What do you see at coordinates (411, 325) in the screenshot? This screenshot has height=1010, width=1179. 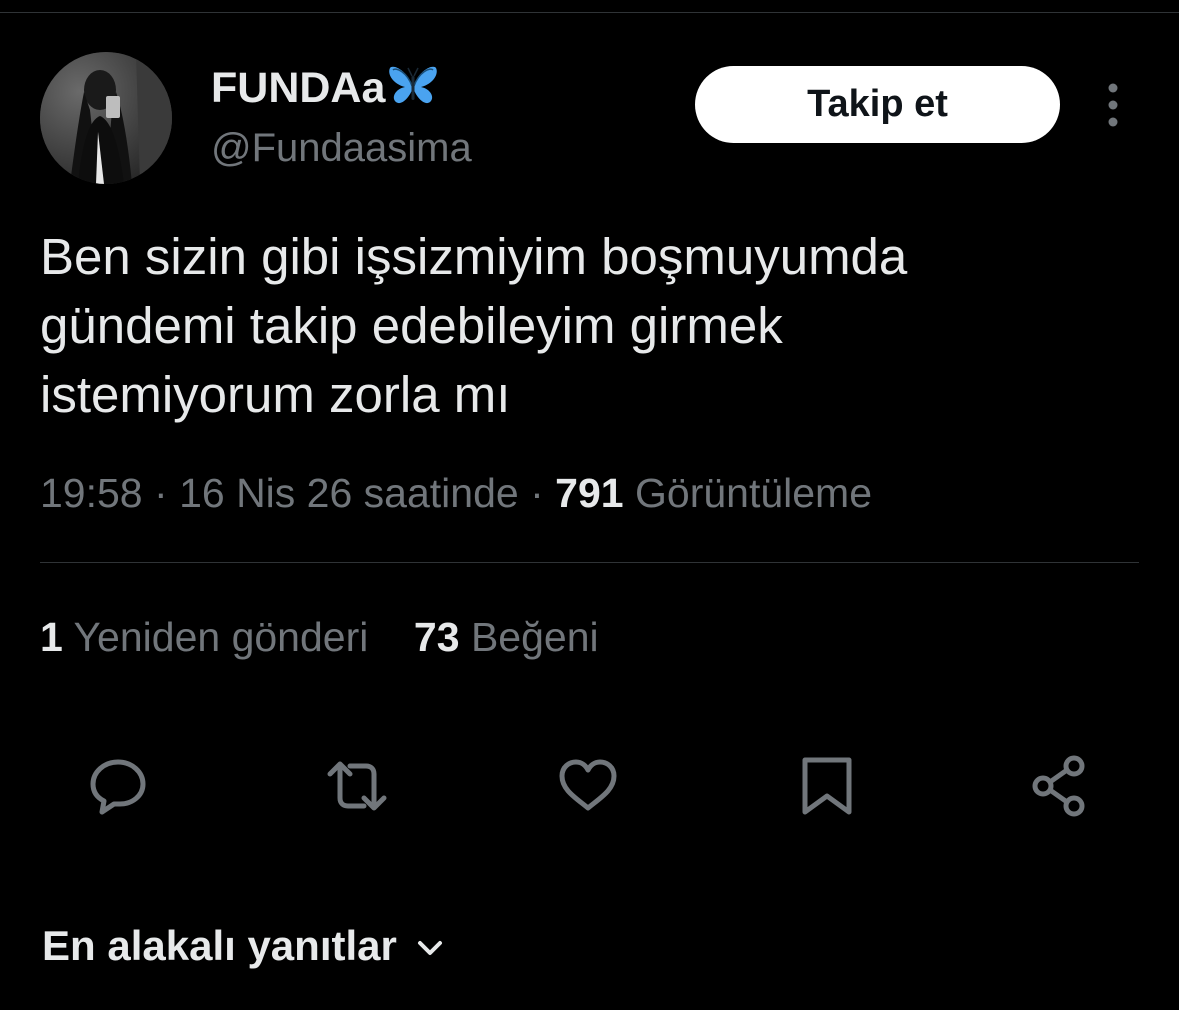 I see `tweet-text-line: gündemi takip edebileyim girmek` at bounding box center [411, 325].